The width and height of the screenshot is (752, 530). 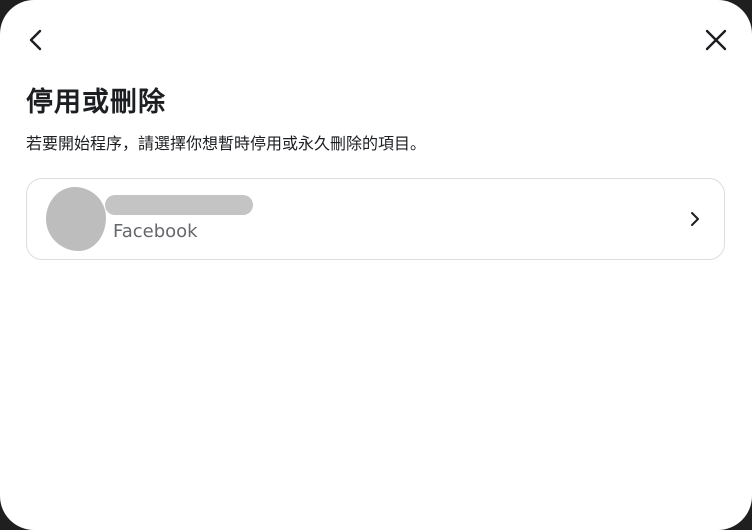 What do you see at coordinates (155, 231) in the screenshot?
I see `account-platform-label: Facebook` at bounding box center [155, 231].